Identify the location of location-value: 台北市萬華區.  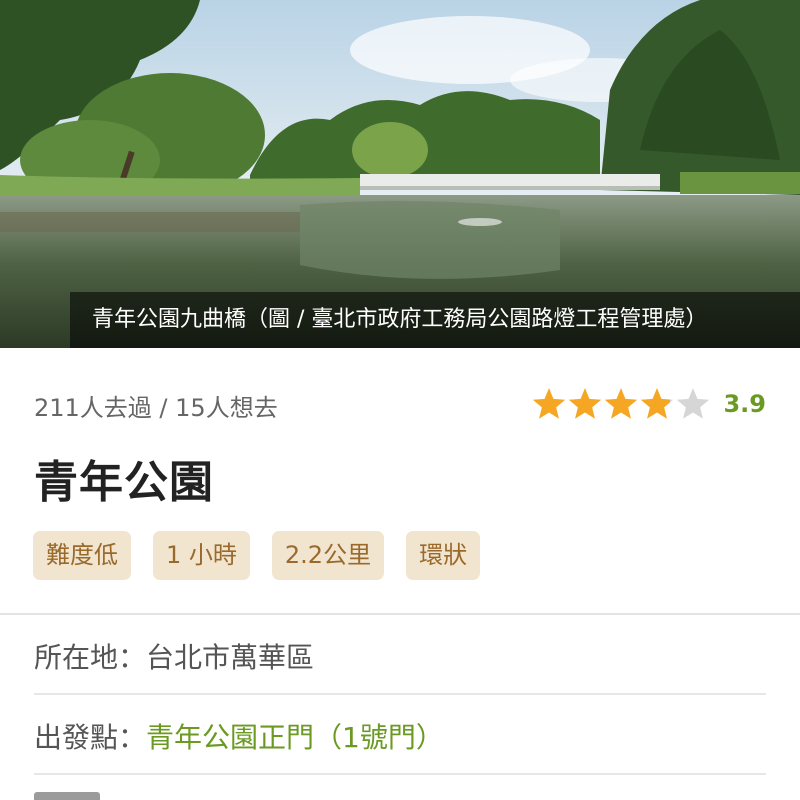
(230, 657).